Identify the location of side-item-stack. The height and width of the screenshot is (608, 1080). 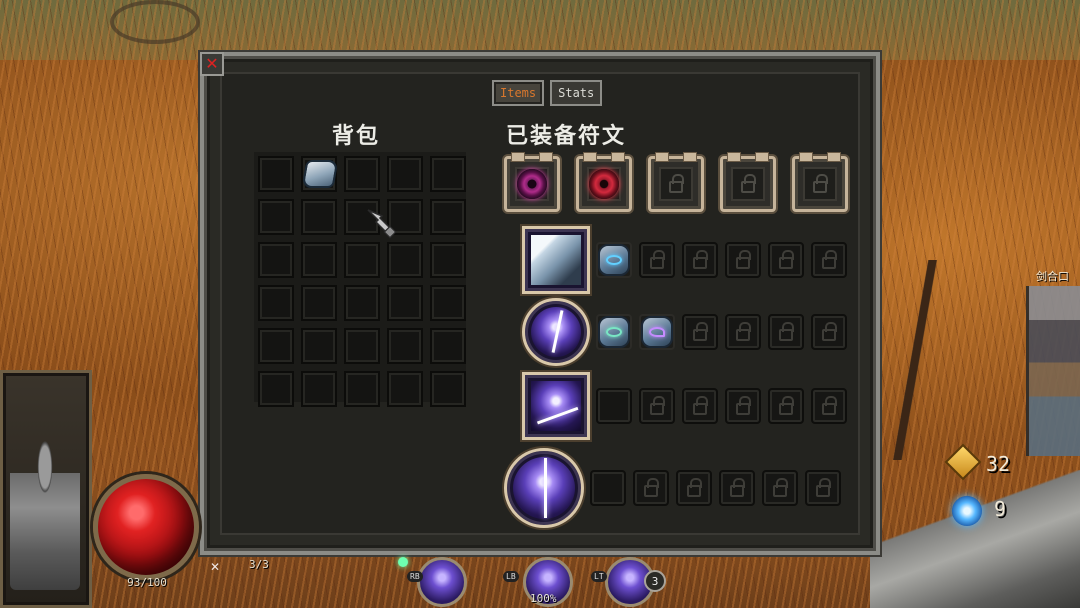
(1053, 371).